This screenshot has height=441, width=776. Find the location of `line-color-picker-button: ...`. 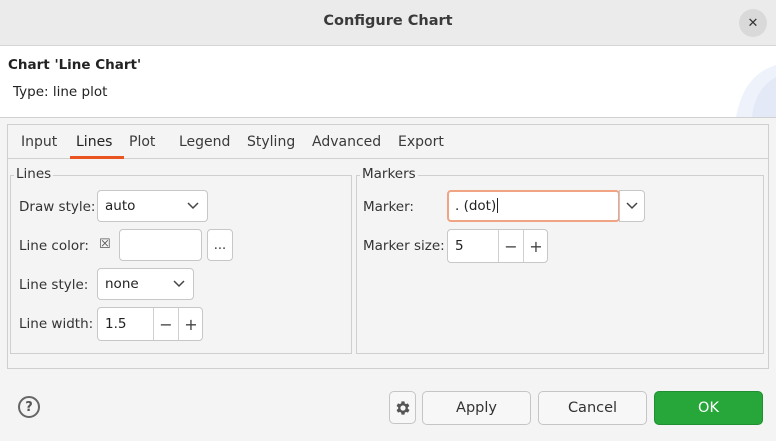

line-color-picker-button: ... is located at coordinates (220, 245).